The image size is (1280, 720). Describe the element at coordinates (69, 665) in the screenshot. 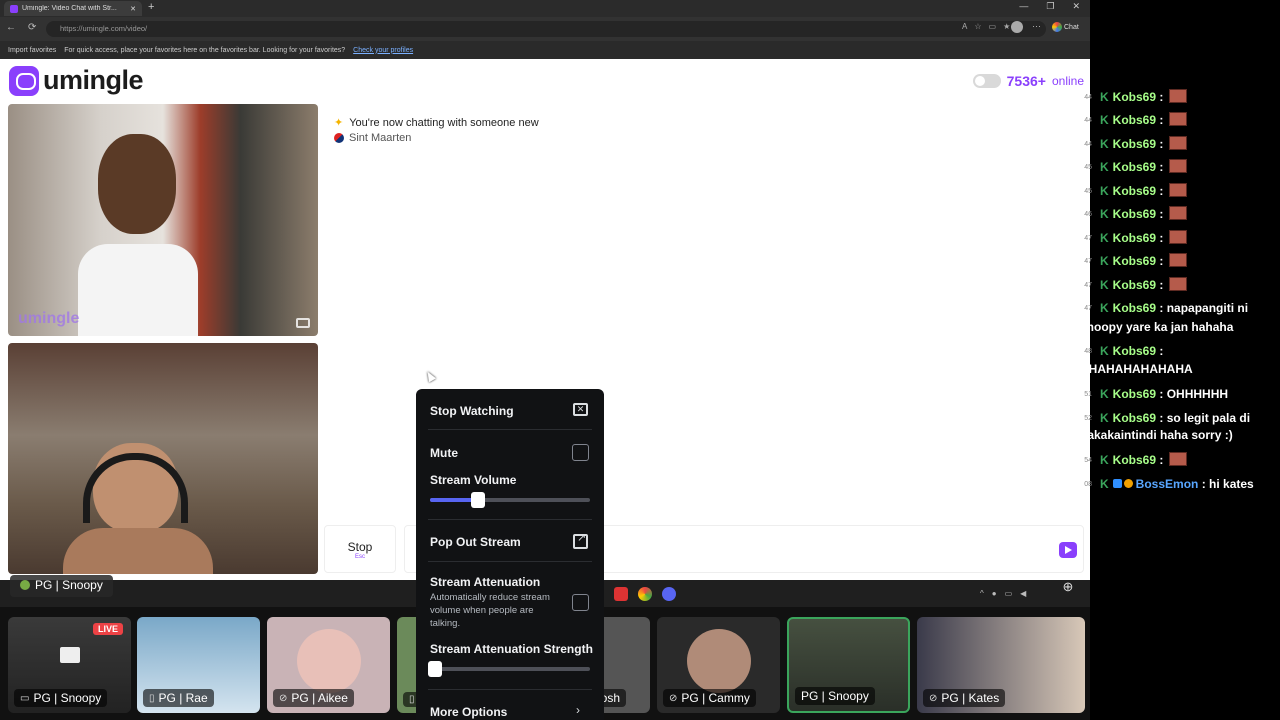

I see `tile-snoopy-stream: LIVE ▭ PG | Snoopy` at that location.